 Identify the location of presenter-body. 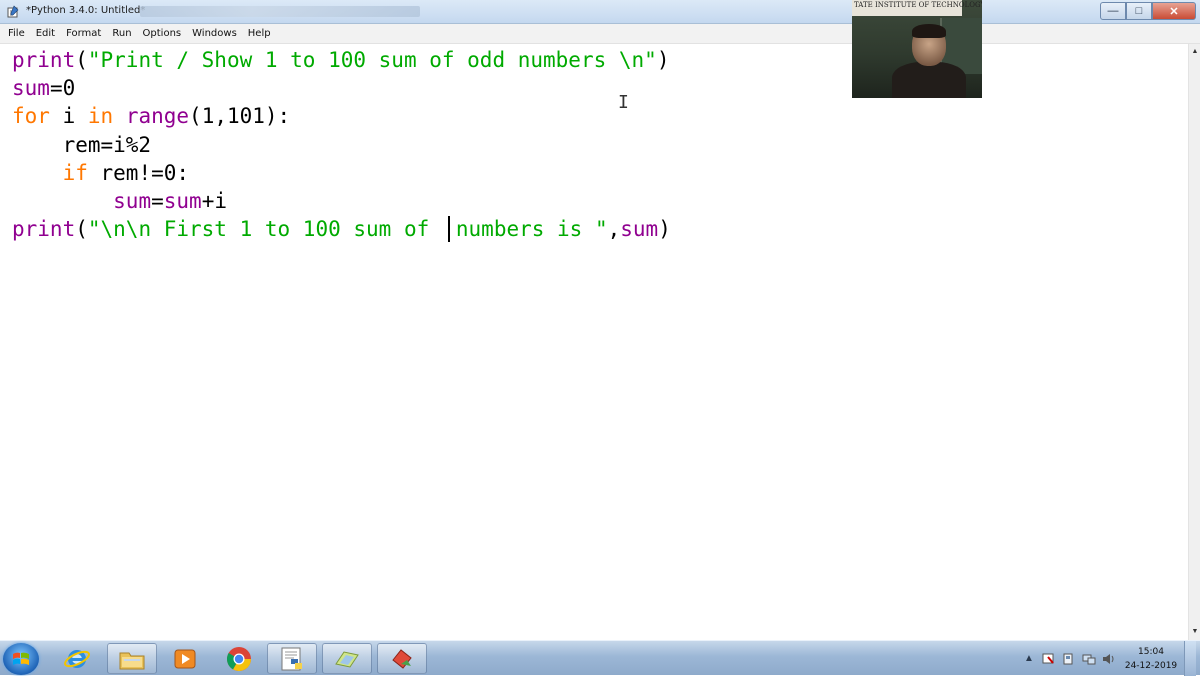
(929, 80).